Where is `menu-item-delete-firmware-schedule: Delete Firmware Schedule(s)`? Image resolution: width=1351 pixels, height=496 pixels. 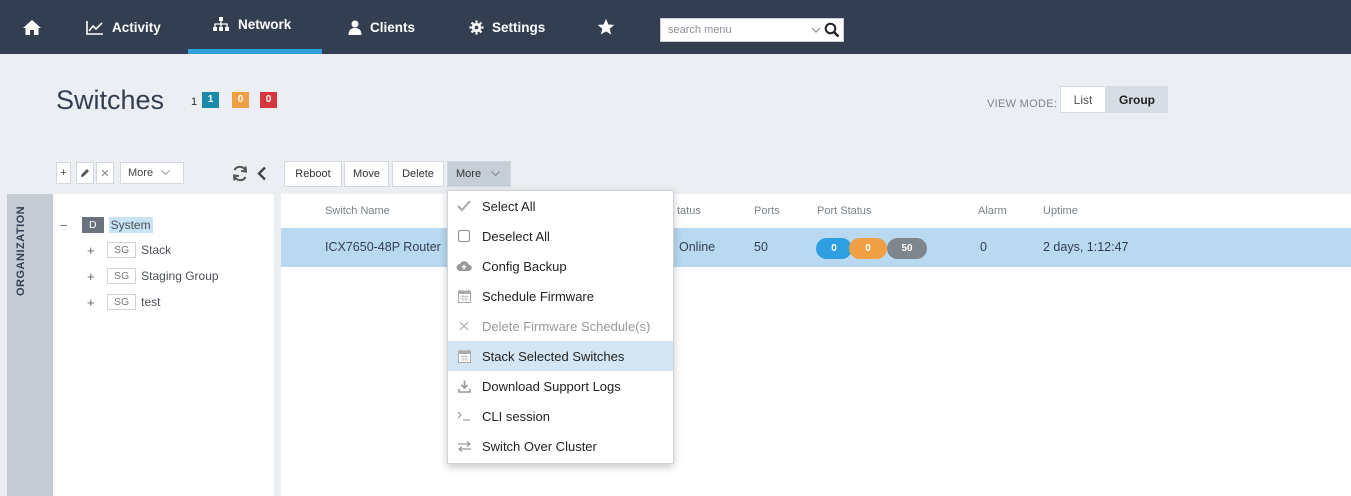 menu-item-delete-firmware-schedule: Delete Firmware Schedule(s) is located at coordinates (560, 326).